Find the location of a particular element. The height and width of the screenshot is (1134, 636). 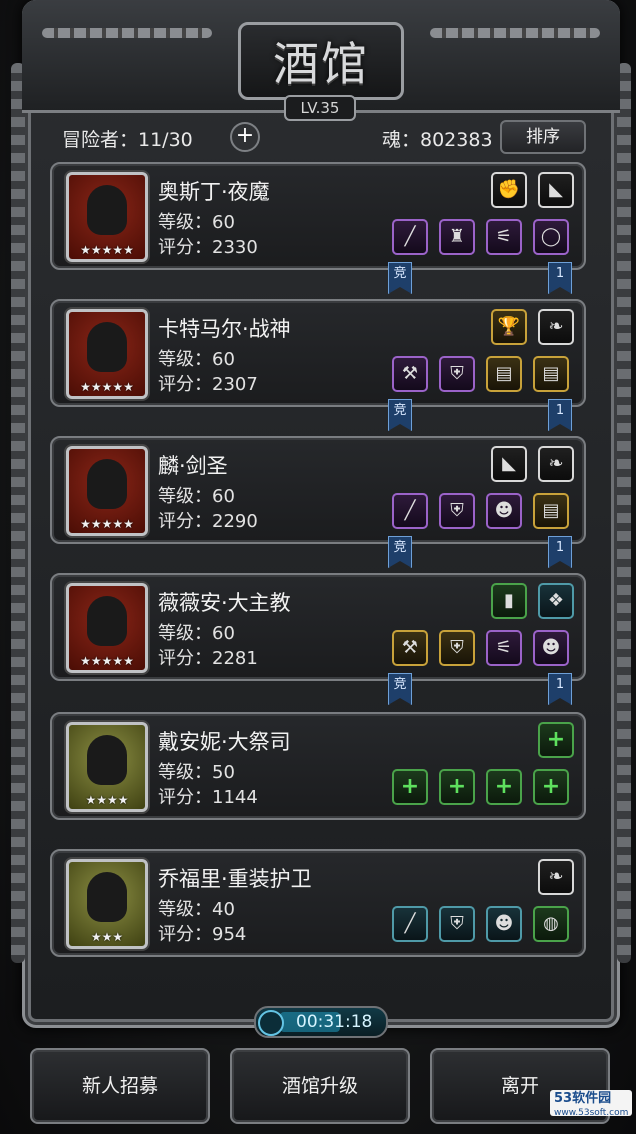

barrel-icon: ◍ is located at coordinates (551, 924).